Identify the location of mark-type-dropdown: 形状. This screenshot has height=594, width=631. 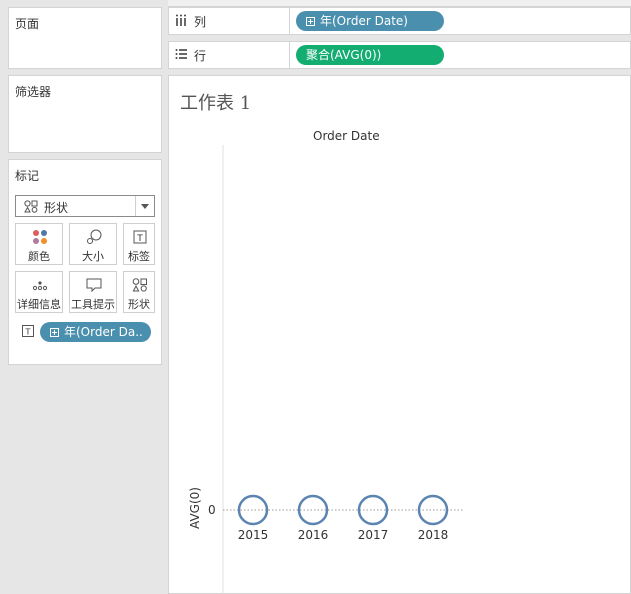
(85, 206).